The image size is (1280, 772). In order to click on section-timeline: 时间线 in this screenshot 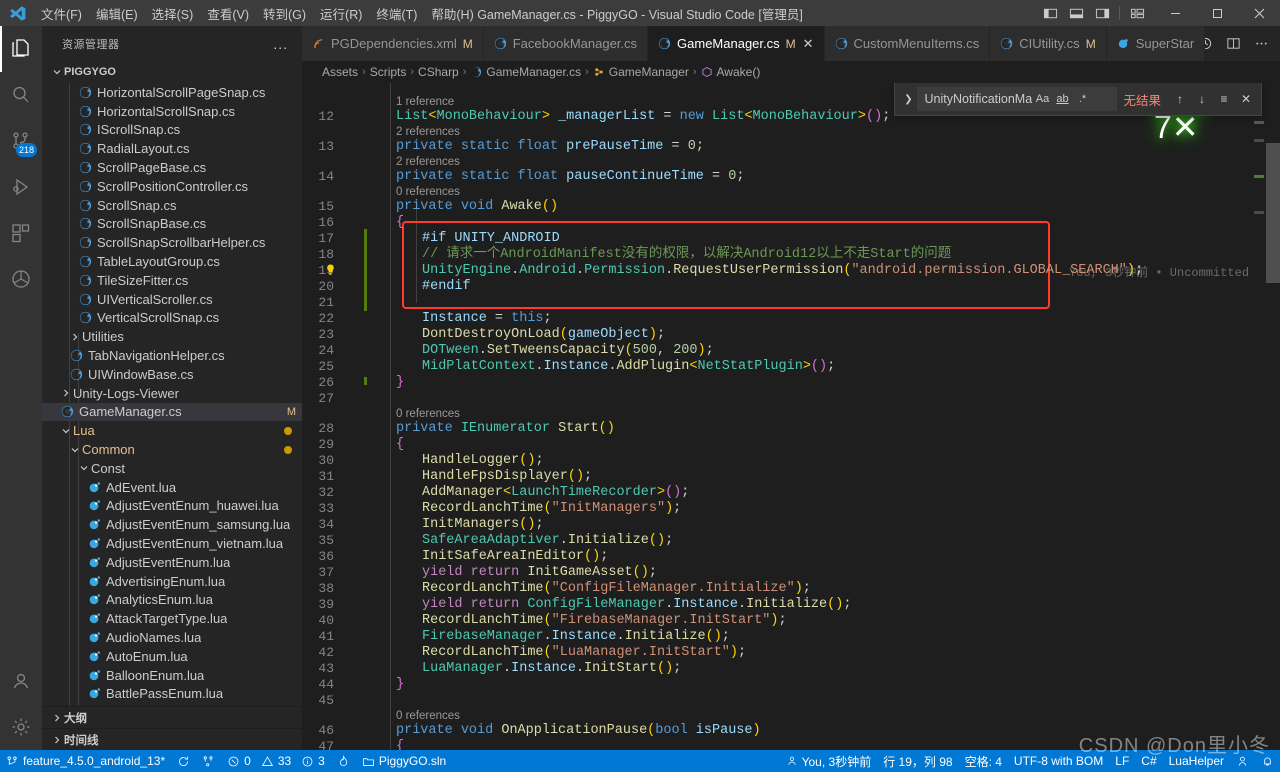, I will do `click(172, 739)`.